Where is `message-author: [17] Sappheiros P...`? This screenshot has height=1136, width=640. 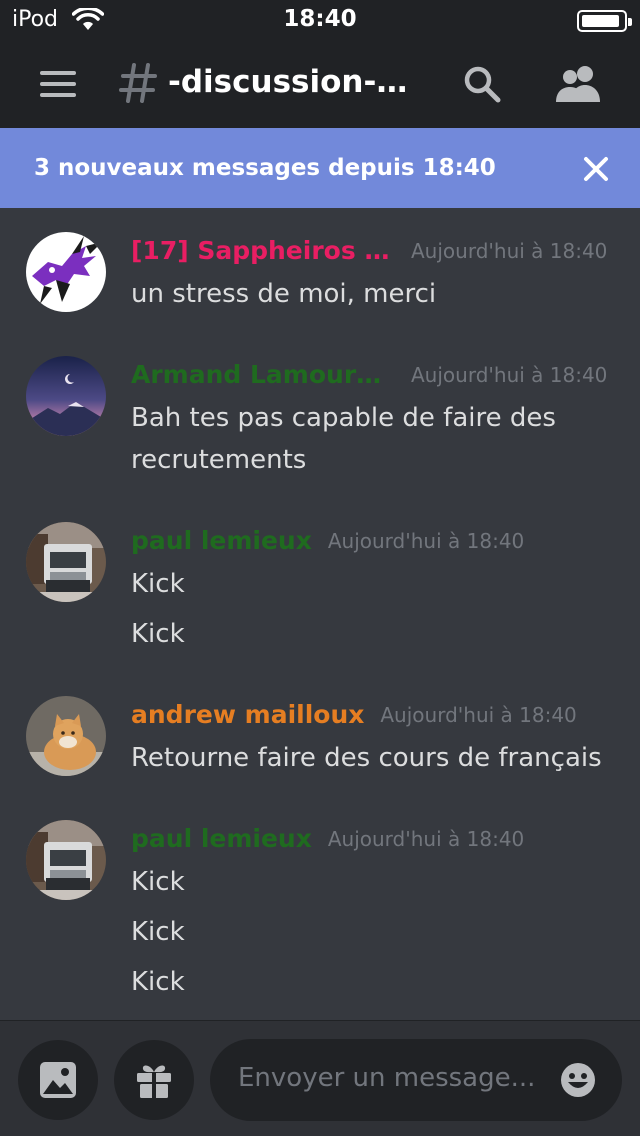 message-author: [17] Sappheiros P... is located at coordinates (263, 250).